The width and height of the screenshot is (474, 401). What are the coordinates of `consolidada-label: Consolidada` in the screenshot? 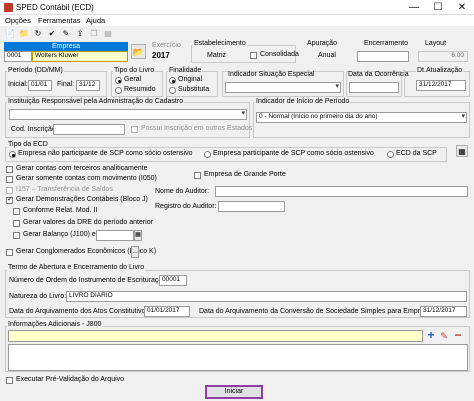 It's located at (279, 54).